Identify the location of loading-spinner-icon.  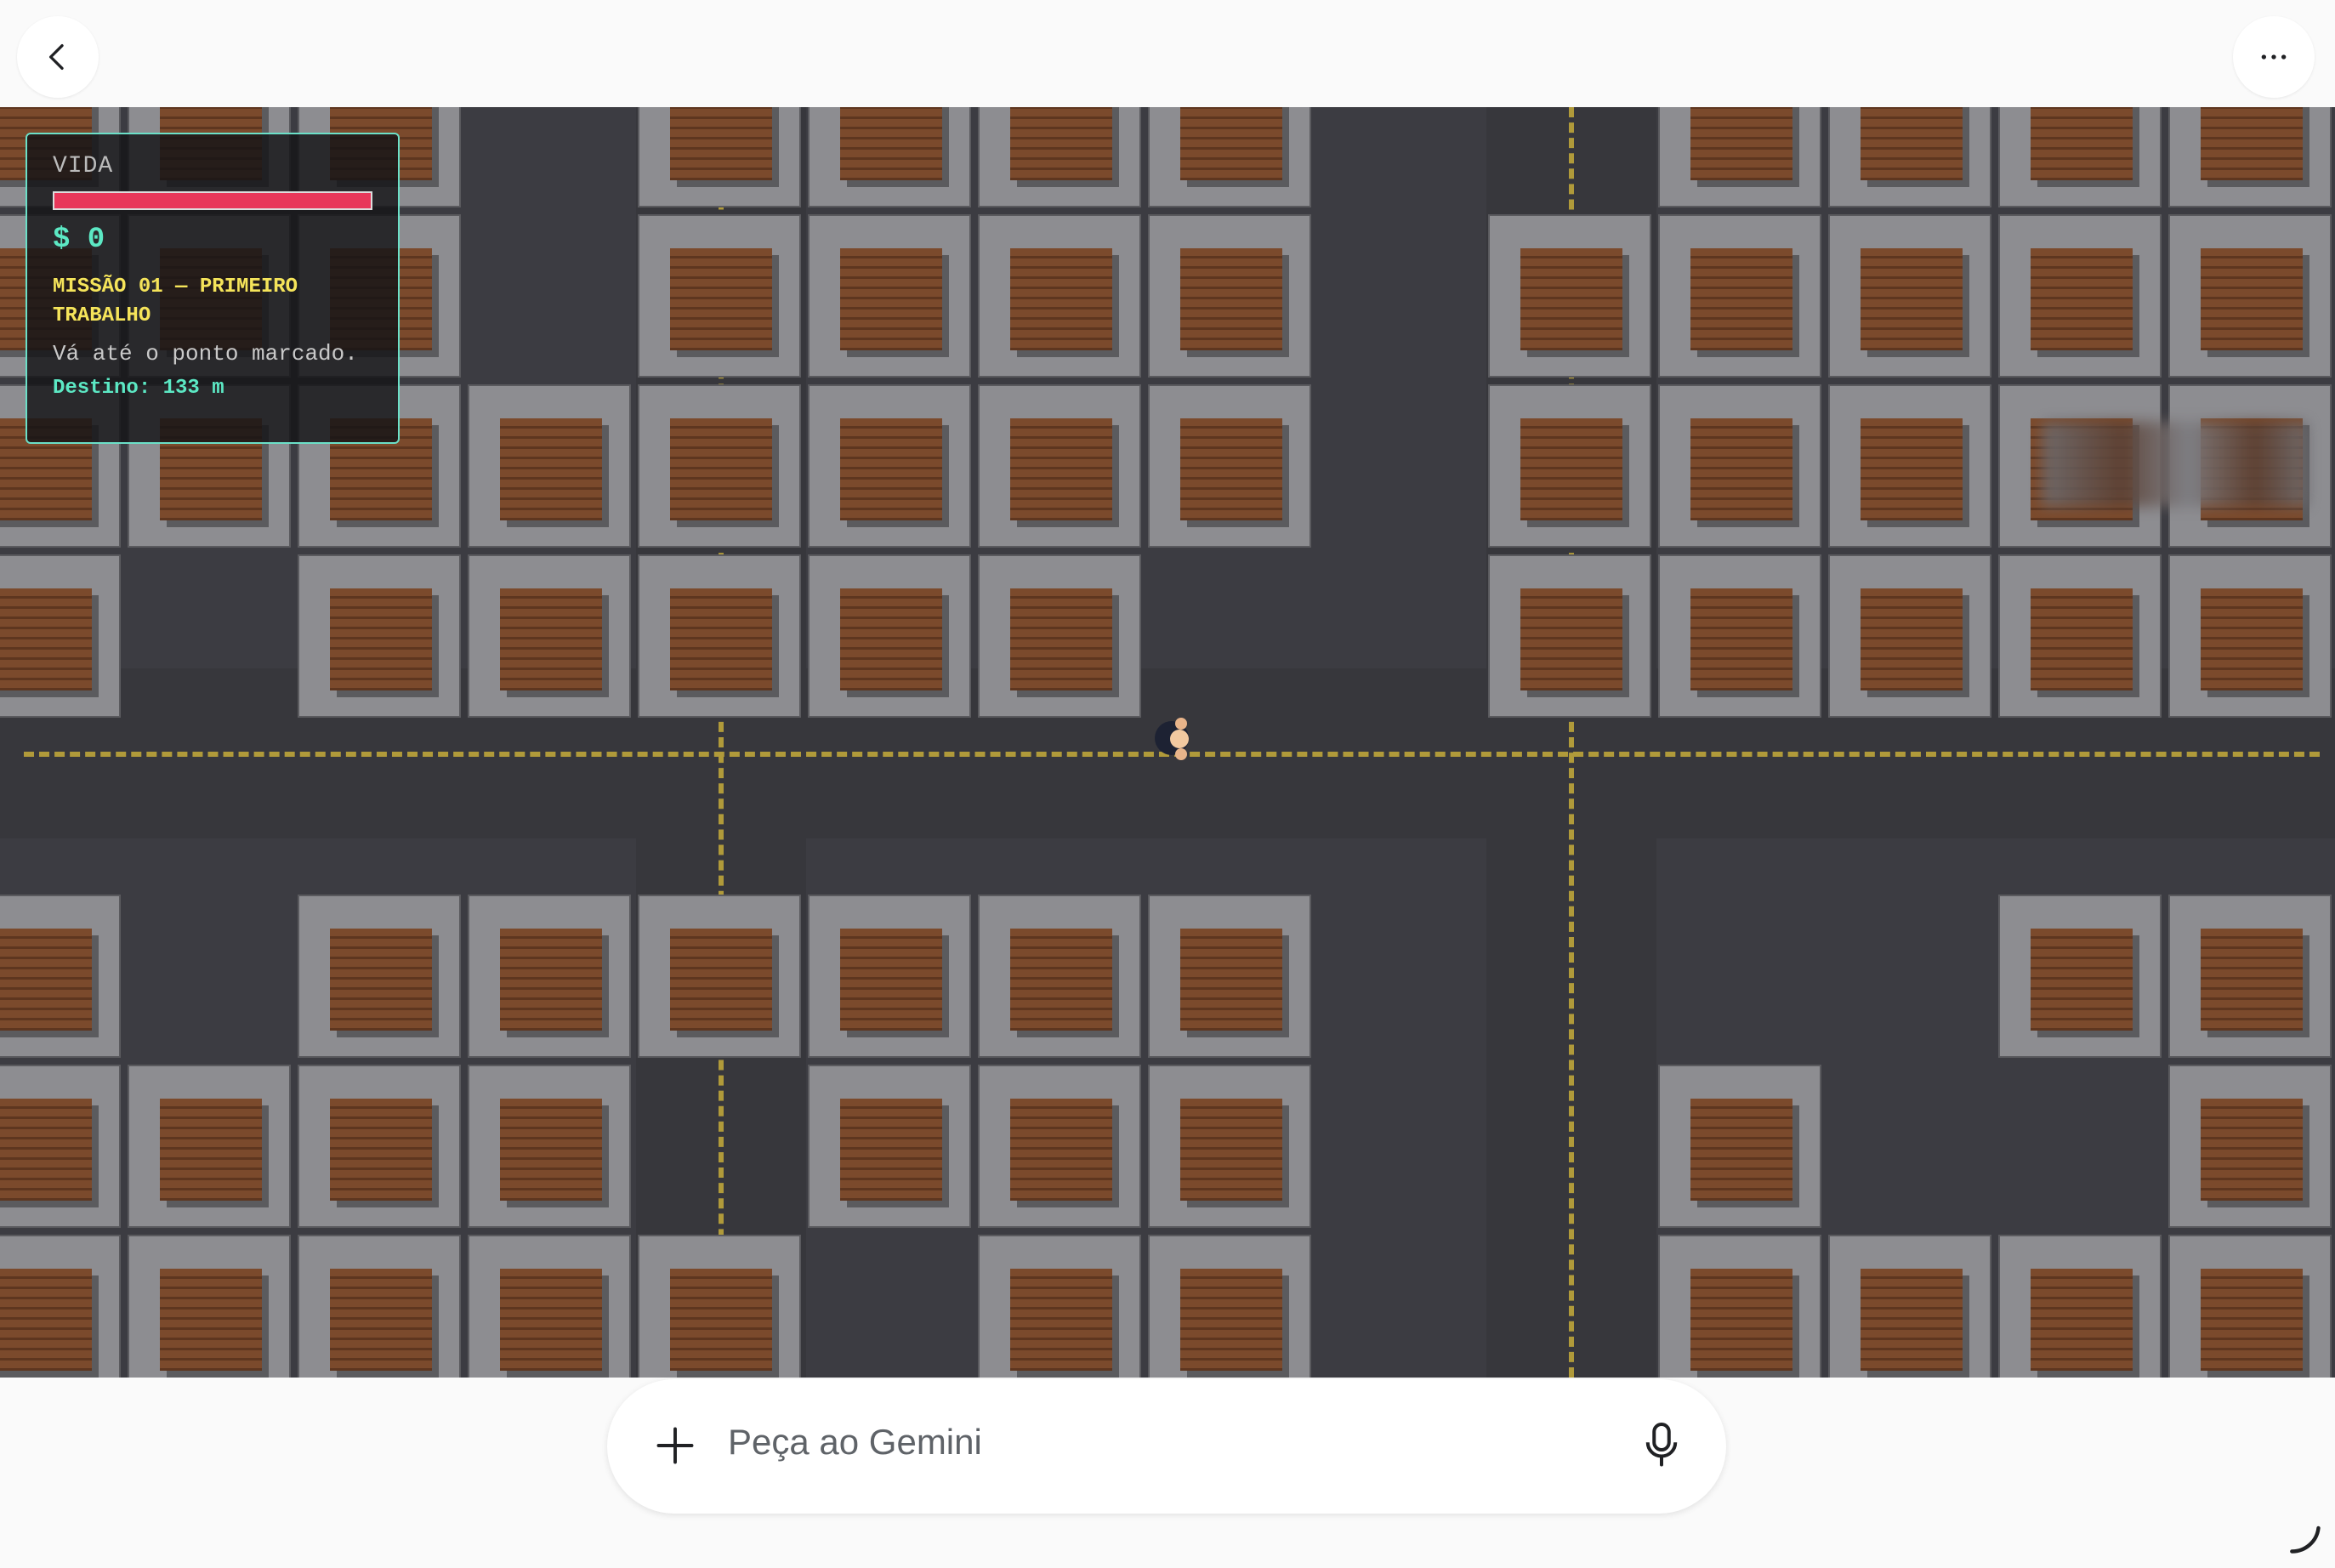
(2305, 1539).